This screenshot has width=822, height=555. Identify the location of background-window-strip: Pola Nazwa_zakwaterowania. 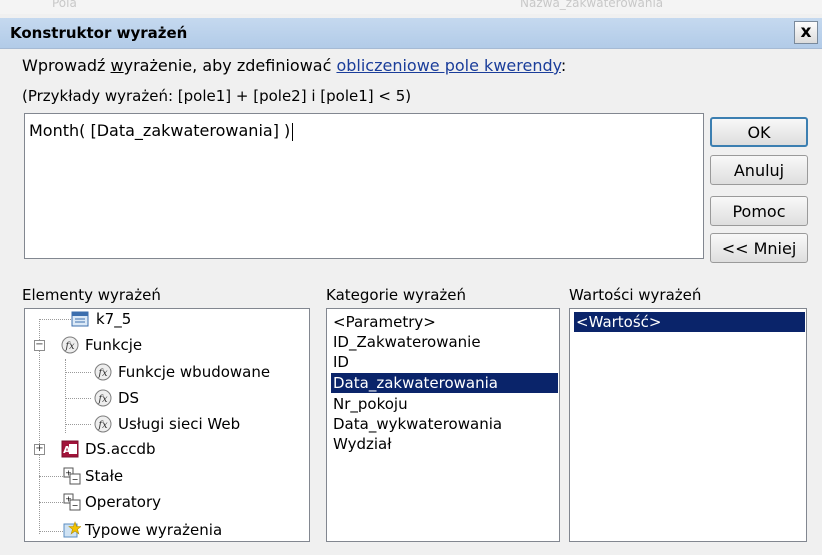
(411, 7).